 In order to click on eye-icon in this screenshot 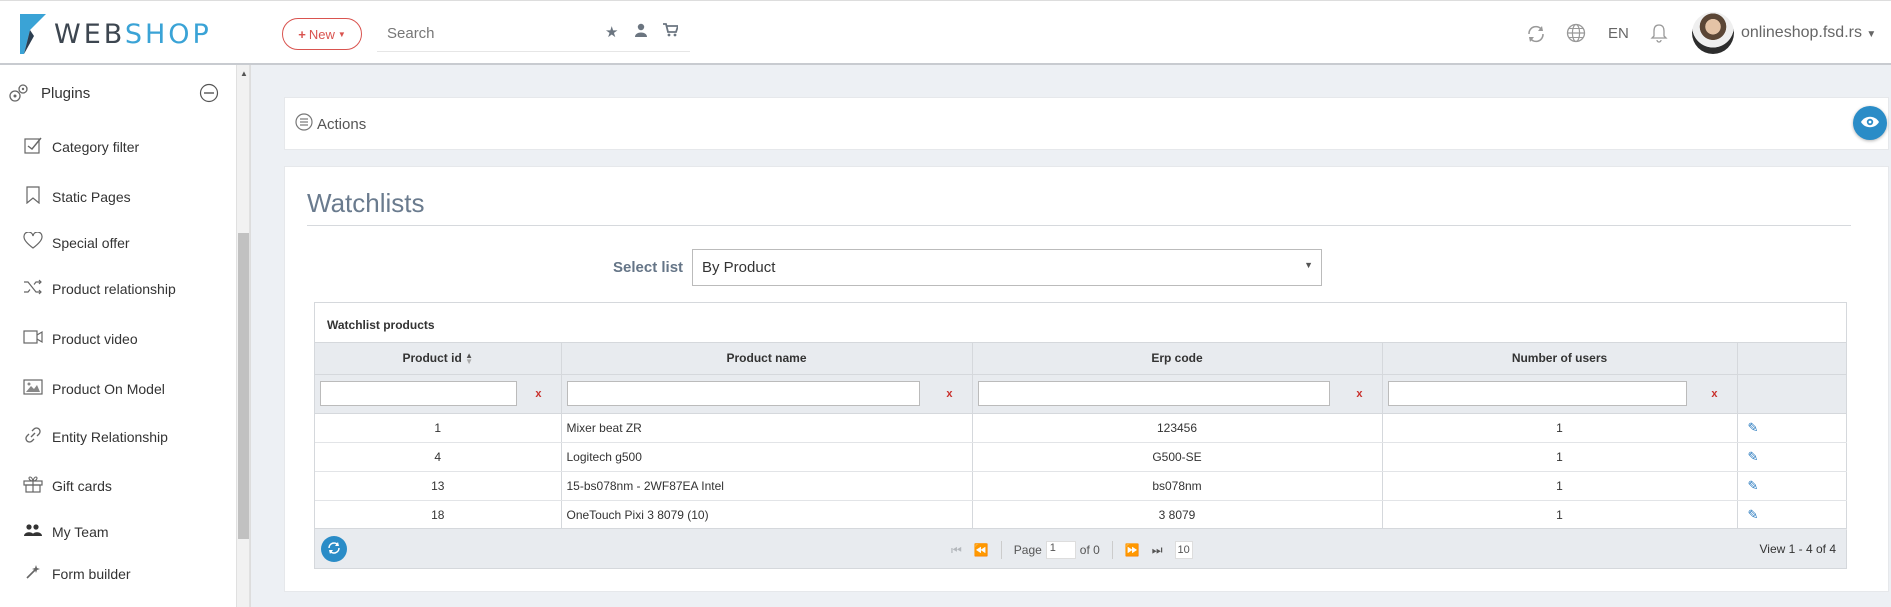, I will do `click(1870, 123)`.